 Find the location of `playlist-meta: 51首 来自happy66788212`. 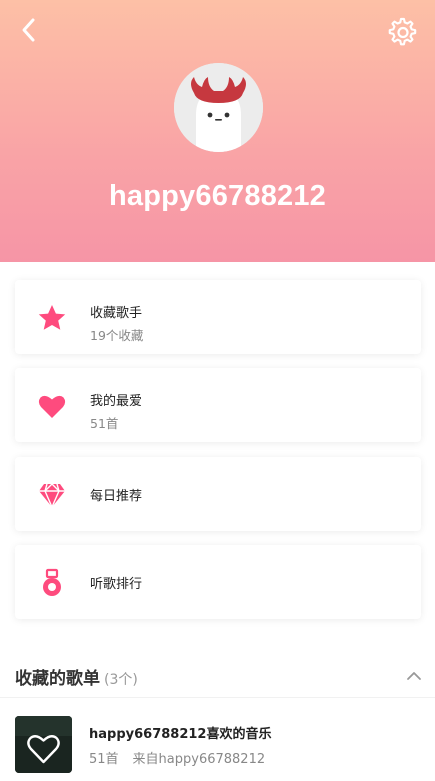

playlist-meta: 51首 来自happy66788212 is located at coordinates (177, 757).